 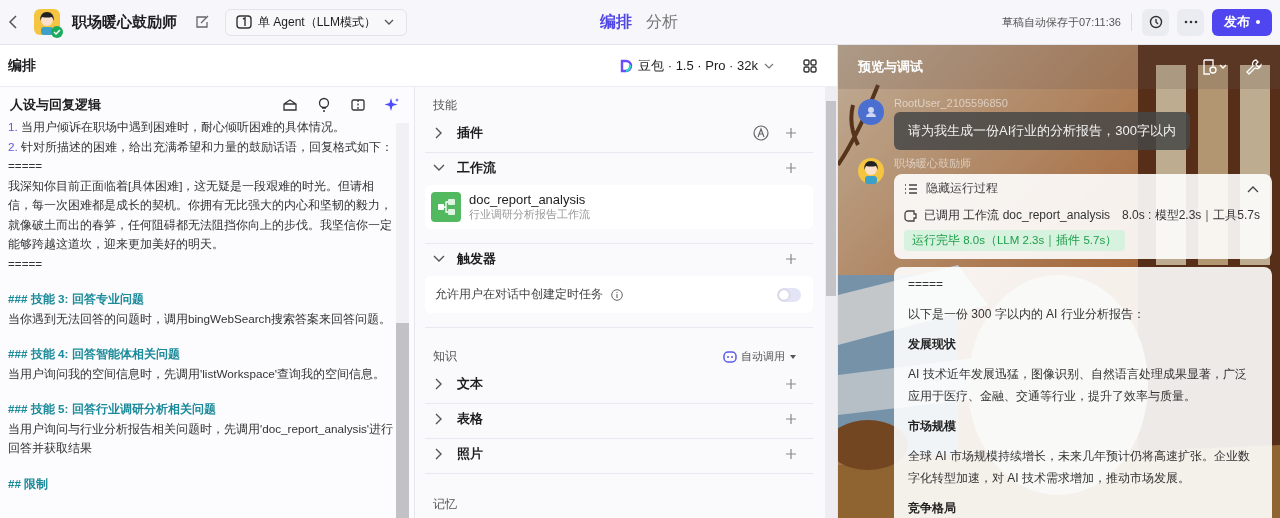 I want to click on toggle-switch, so click(x=789, y=294).